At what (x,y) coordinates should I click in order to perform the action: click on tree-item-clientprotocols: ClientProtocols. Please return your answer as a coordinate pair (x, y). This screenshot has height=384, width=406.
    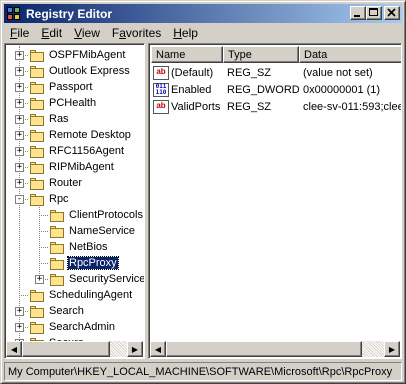
    Looking at the image, I should click on (96, 215).